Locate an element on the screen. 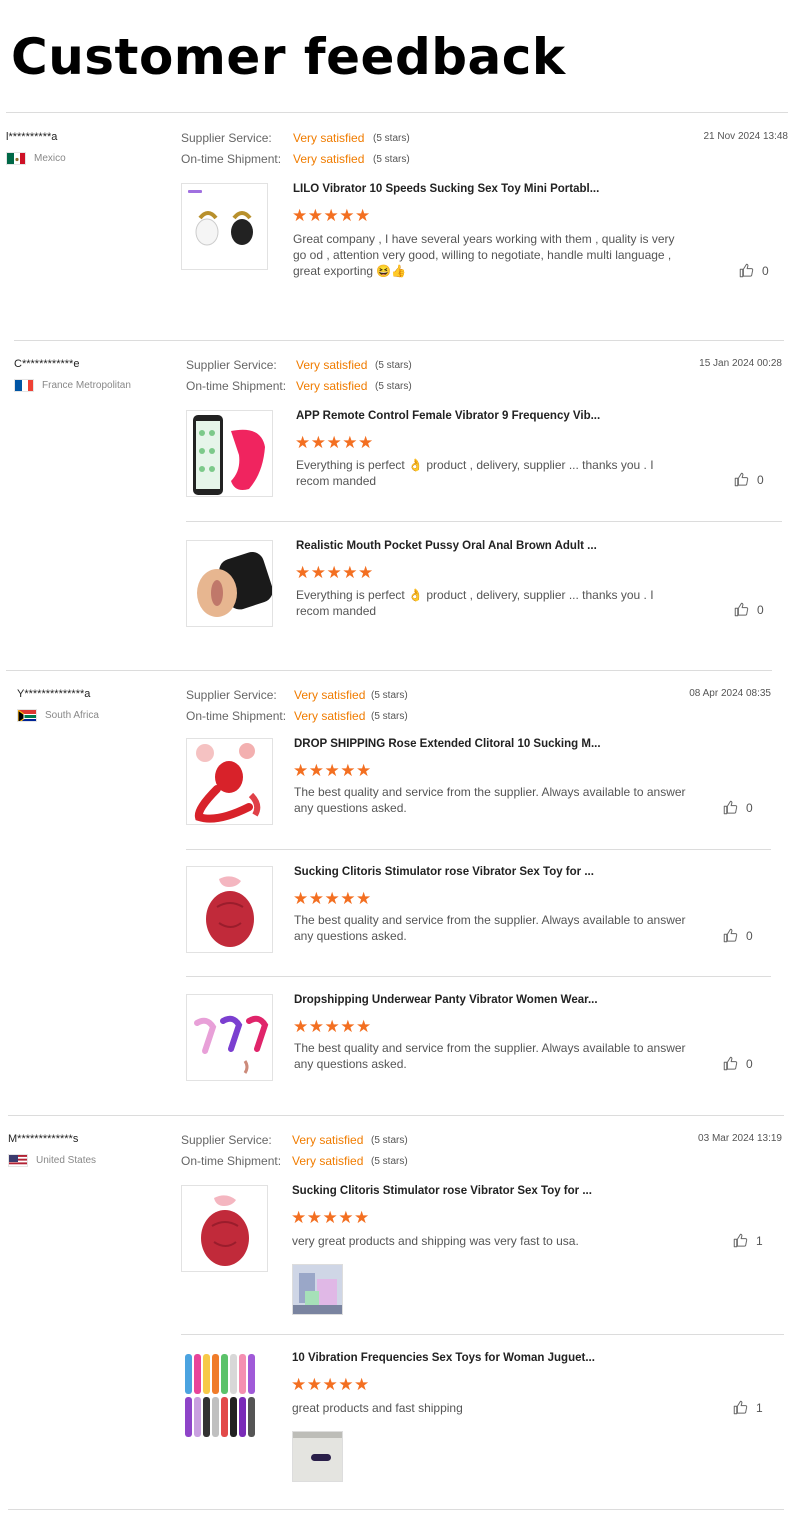 The image size is (800, 1517). south-africa-flag-icon is located at coordinates (27, 715).